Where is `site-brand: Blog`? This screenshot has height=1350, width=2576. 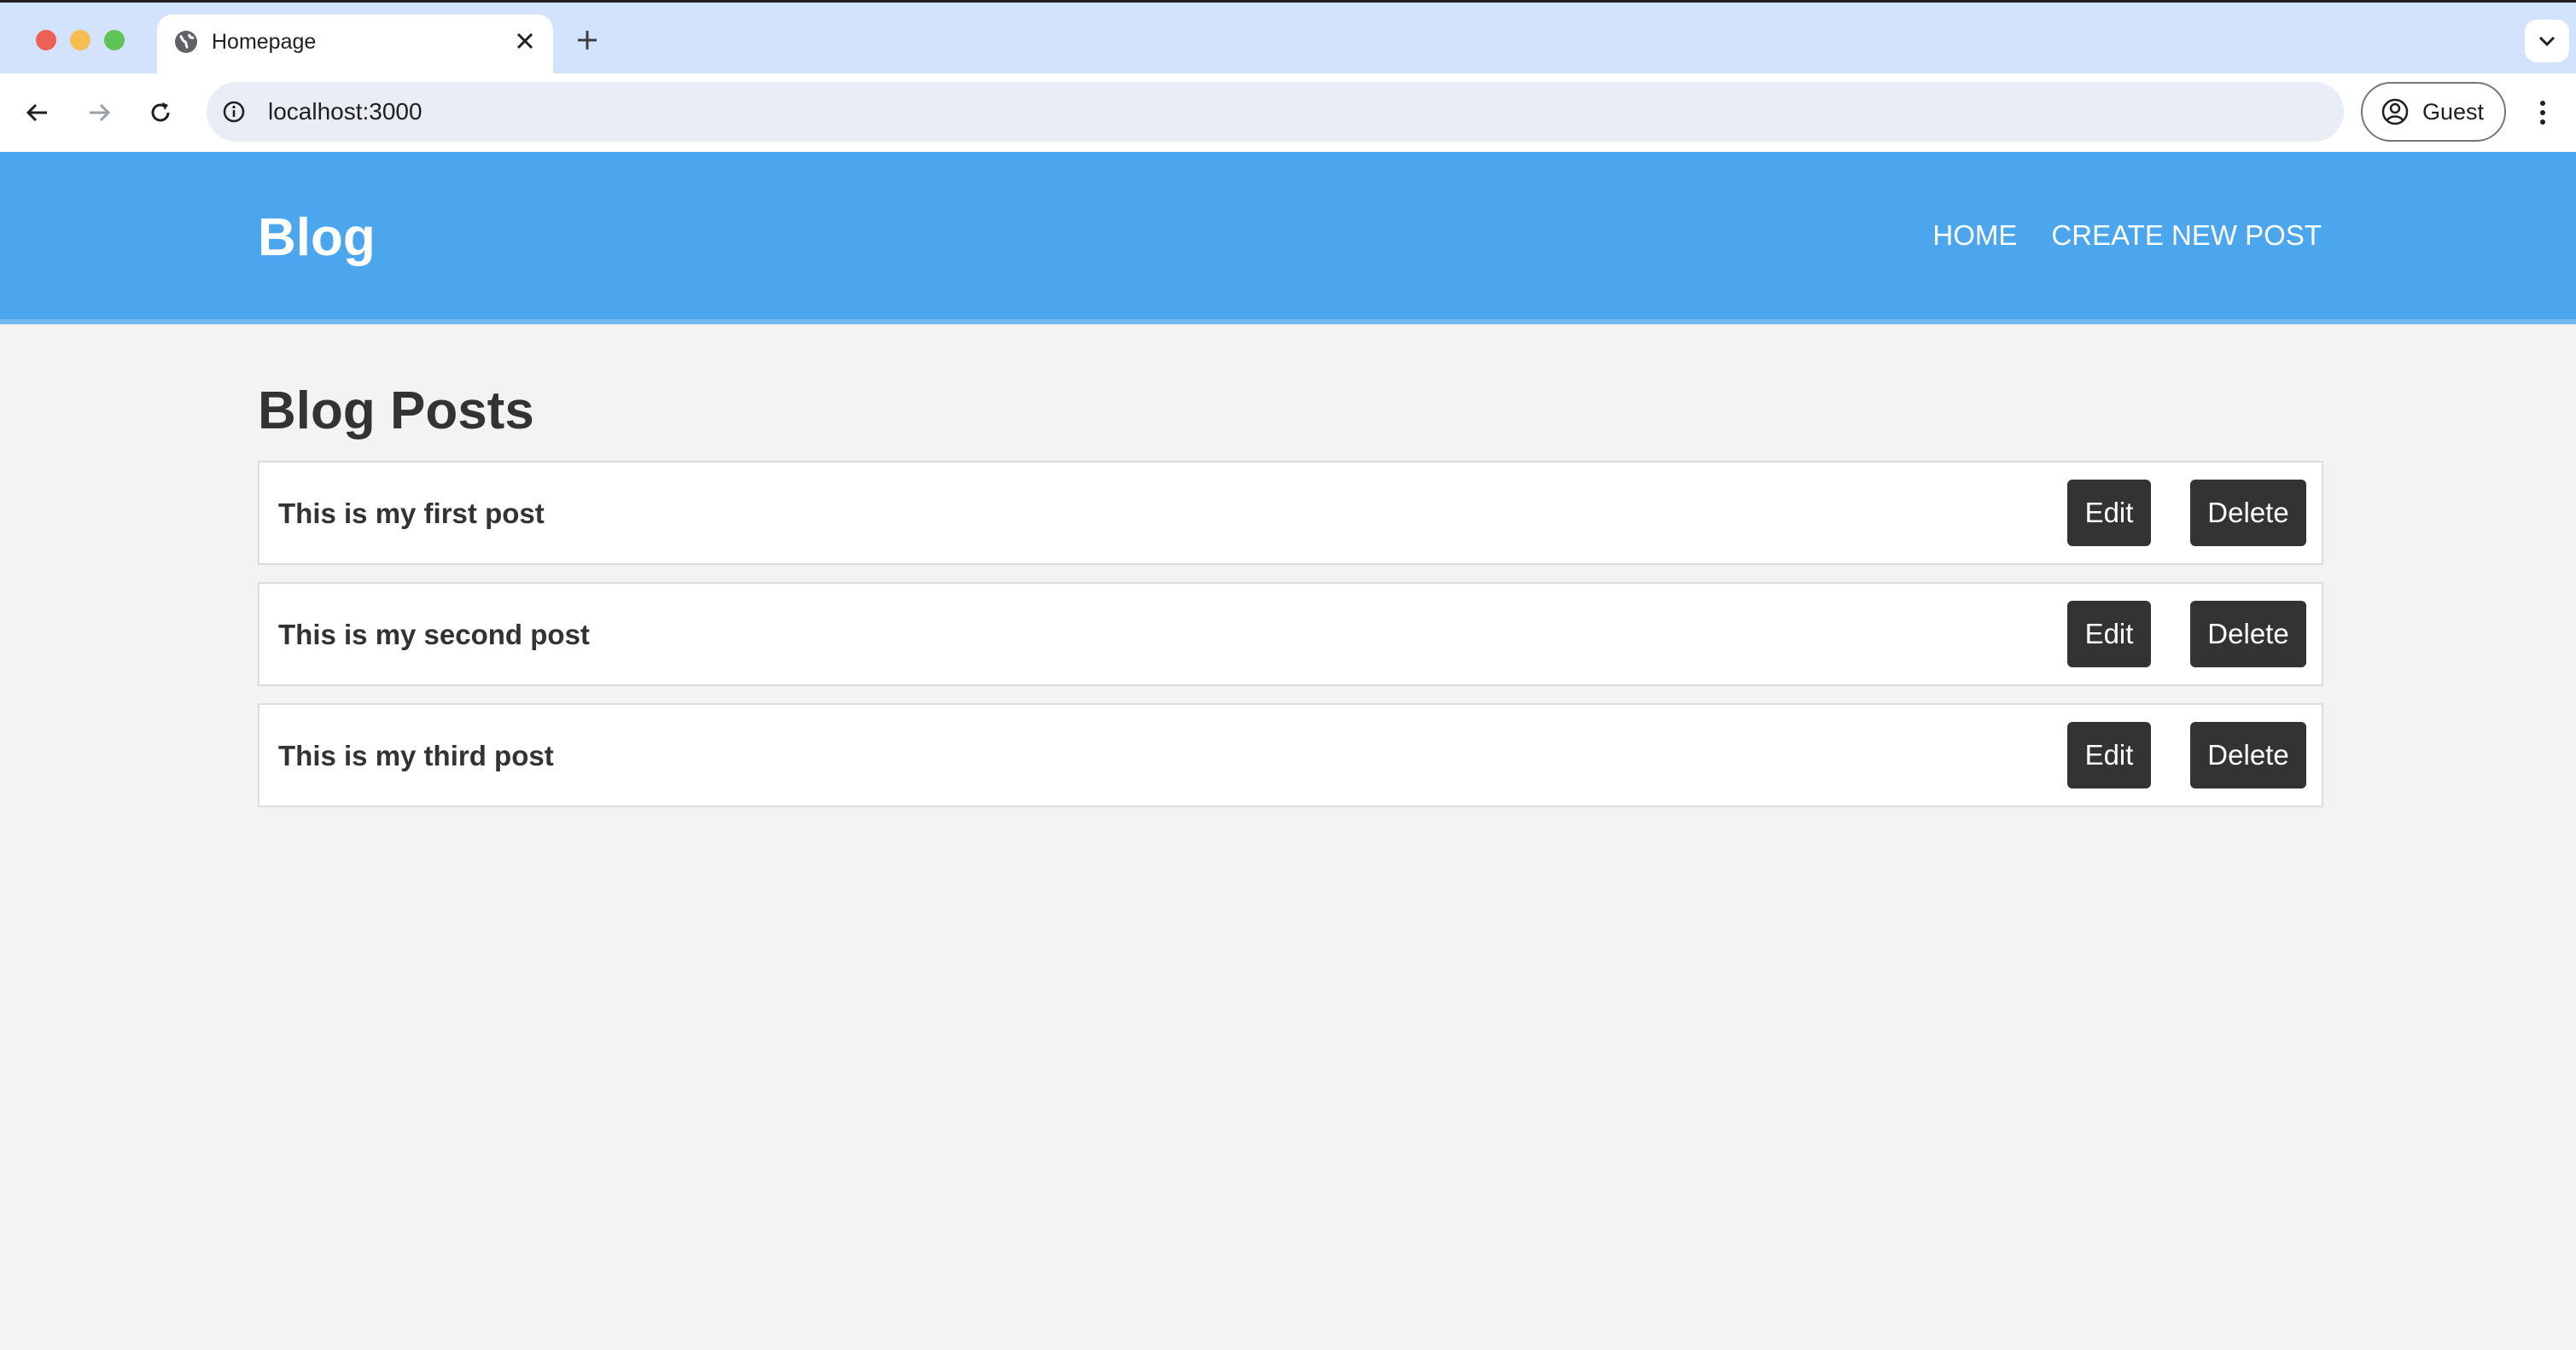 site-brand: Blog is located at coordinates (317, 238).